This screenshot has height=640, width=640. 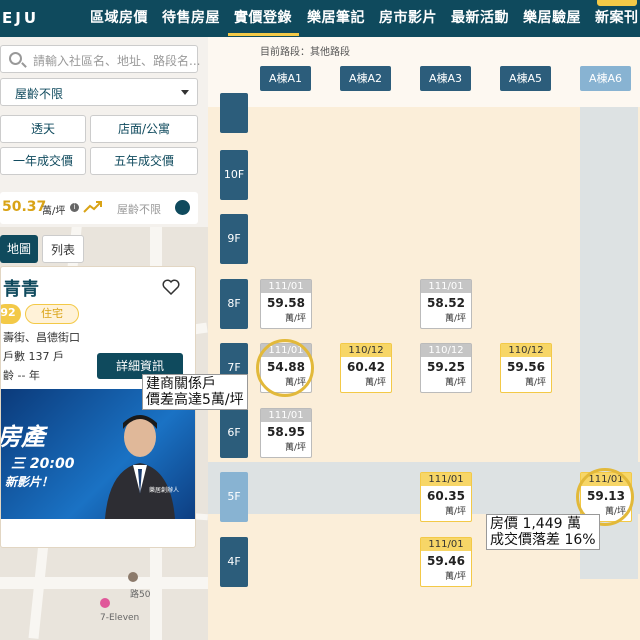 What do you see at coordinates (234, 432) in the screenshot?
I see `floor-button-6f: 6F` at bounding box center [234, 432].